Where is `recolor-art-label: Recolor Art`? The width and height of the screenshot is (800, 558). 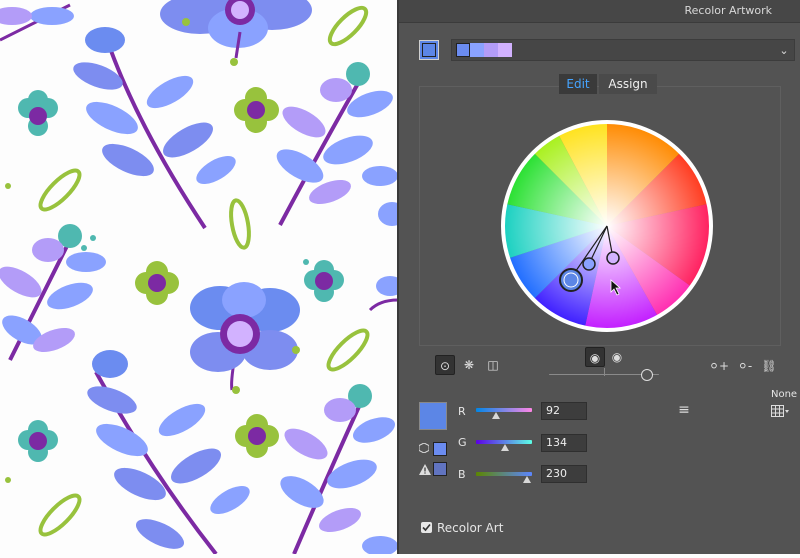 recolor-art-label: Recolor Art is located at coordinates (470, 528).